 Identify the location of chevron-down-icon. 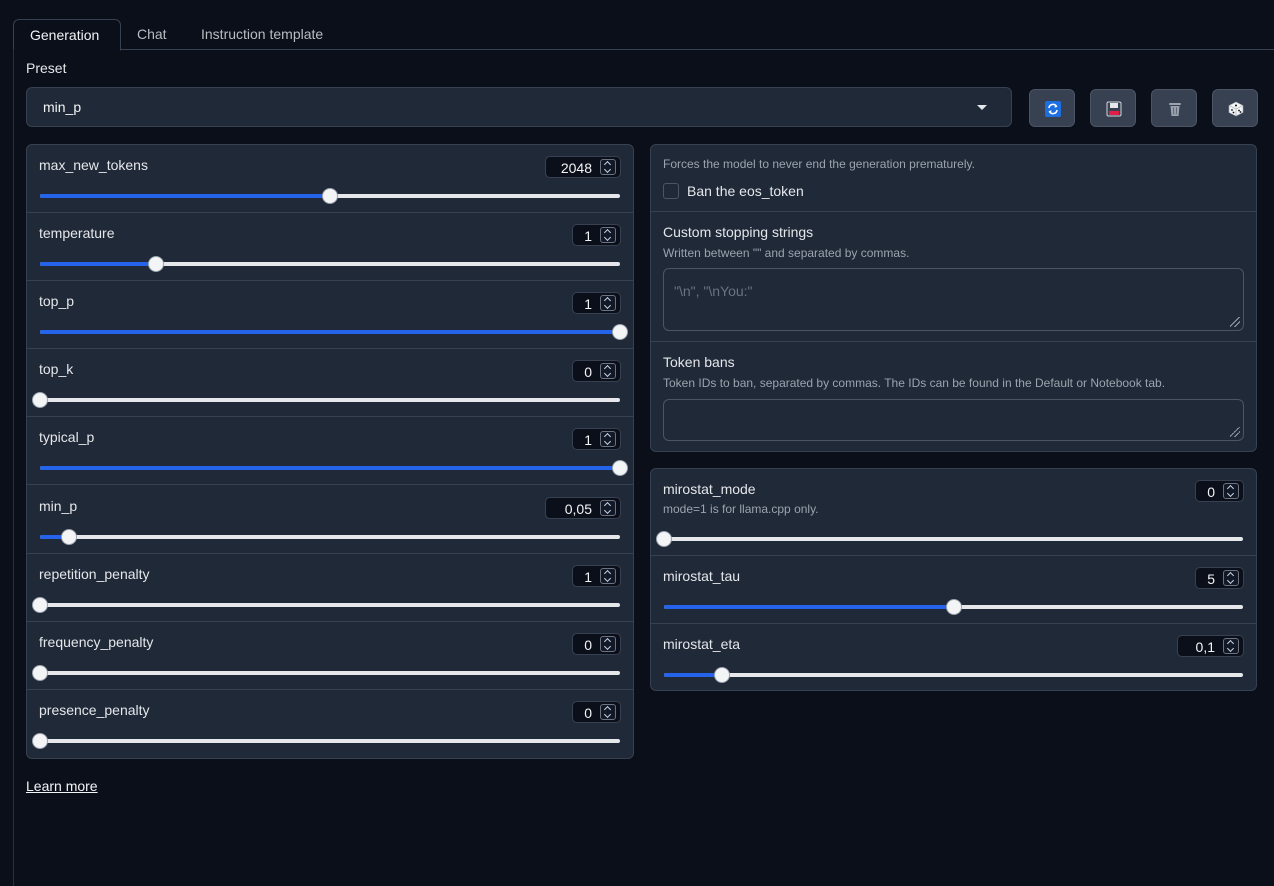
(982, 107).